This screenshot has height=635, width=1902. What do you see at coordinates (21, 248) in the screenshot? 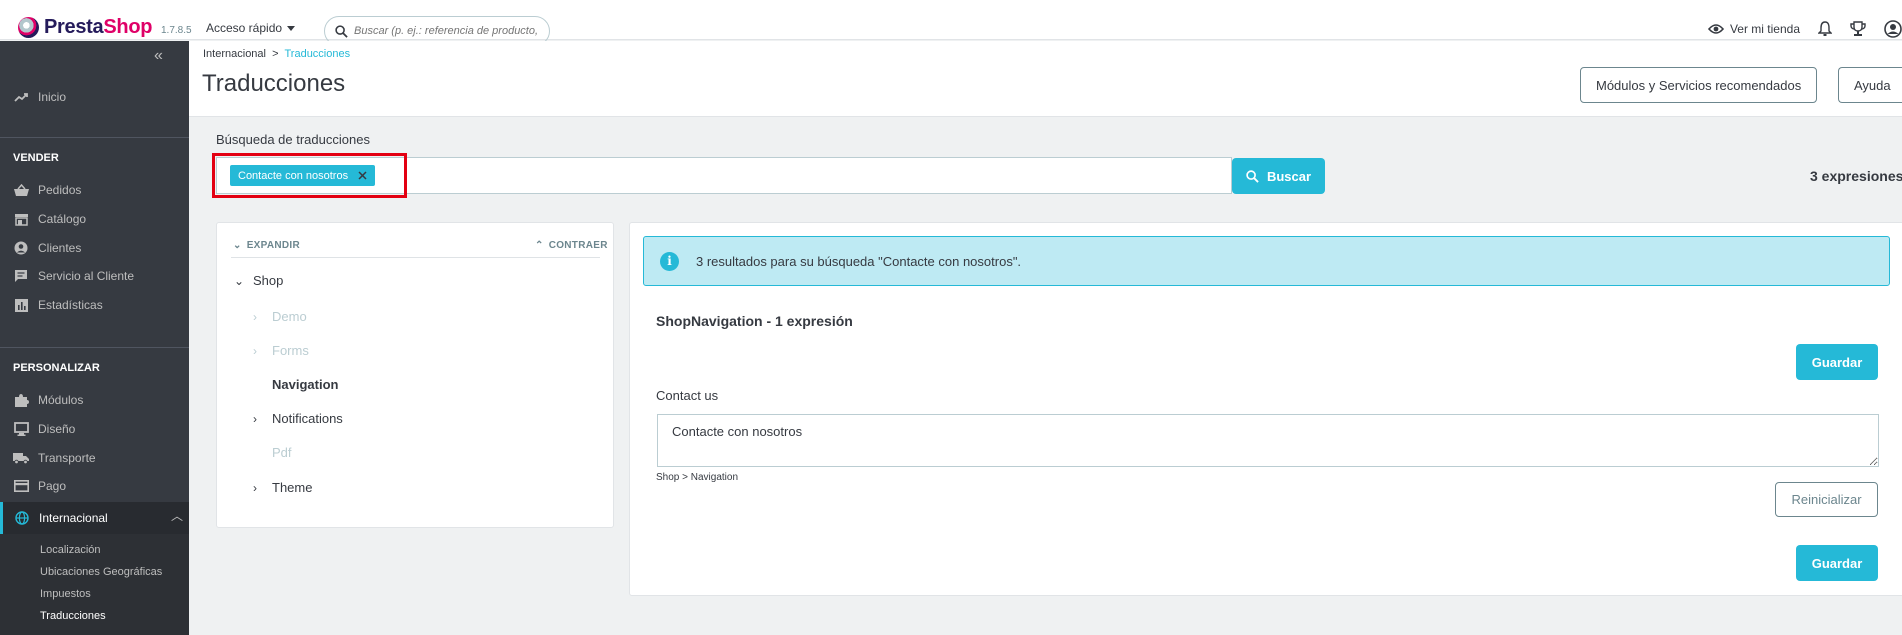
I see `account-circle-icon` at bounding box center [21, 248].